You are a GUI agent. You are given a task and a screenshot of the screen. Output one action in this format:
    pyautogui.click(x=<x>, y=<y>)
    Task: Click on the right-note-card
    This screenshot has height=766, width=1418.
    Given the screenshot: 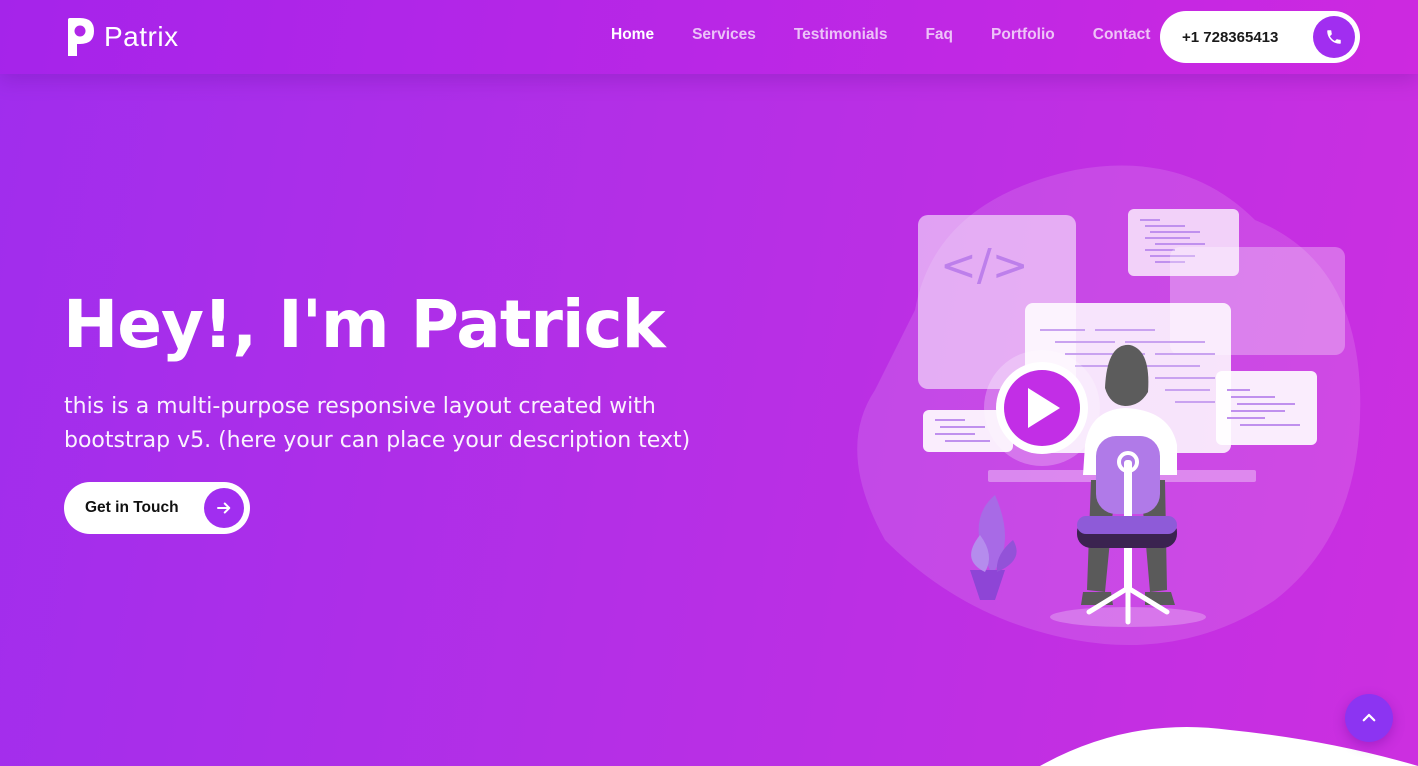 What is the action you would take?
    pyautogui.click(x=1266, y=408)
    